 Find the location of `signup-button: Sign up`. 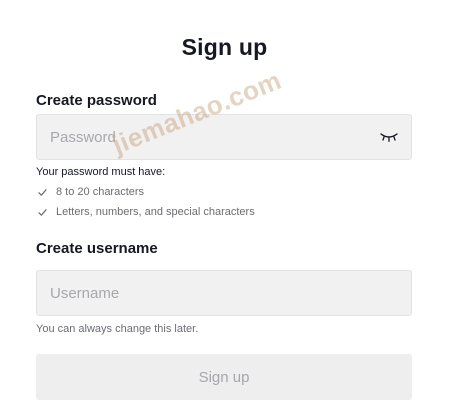

signup-button: Sign up is located at coordinates (224, 377).